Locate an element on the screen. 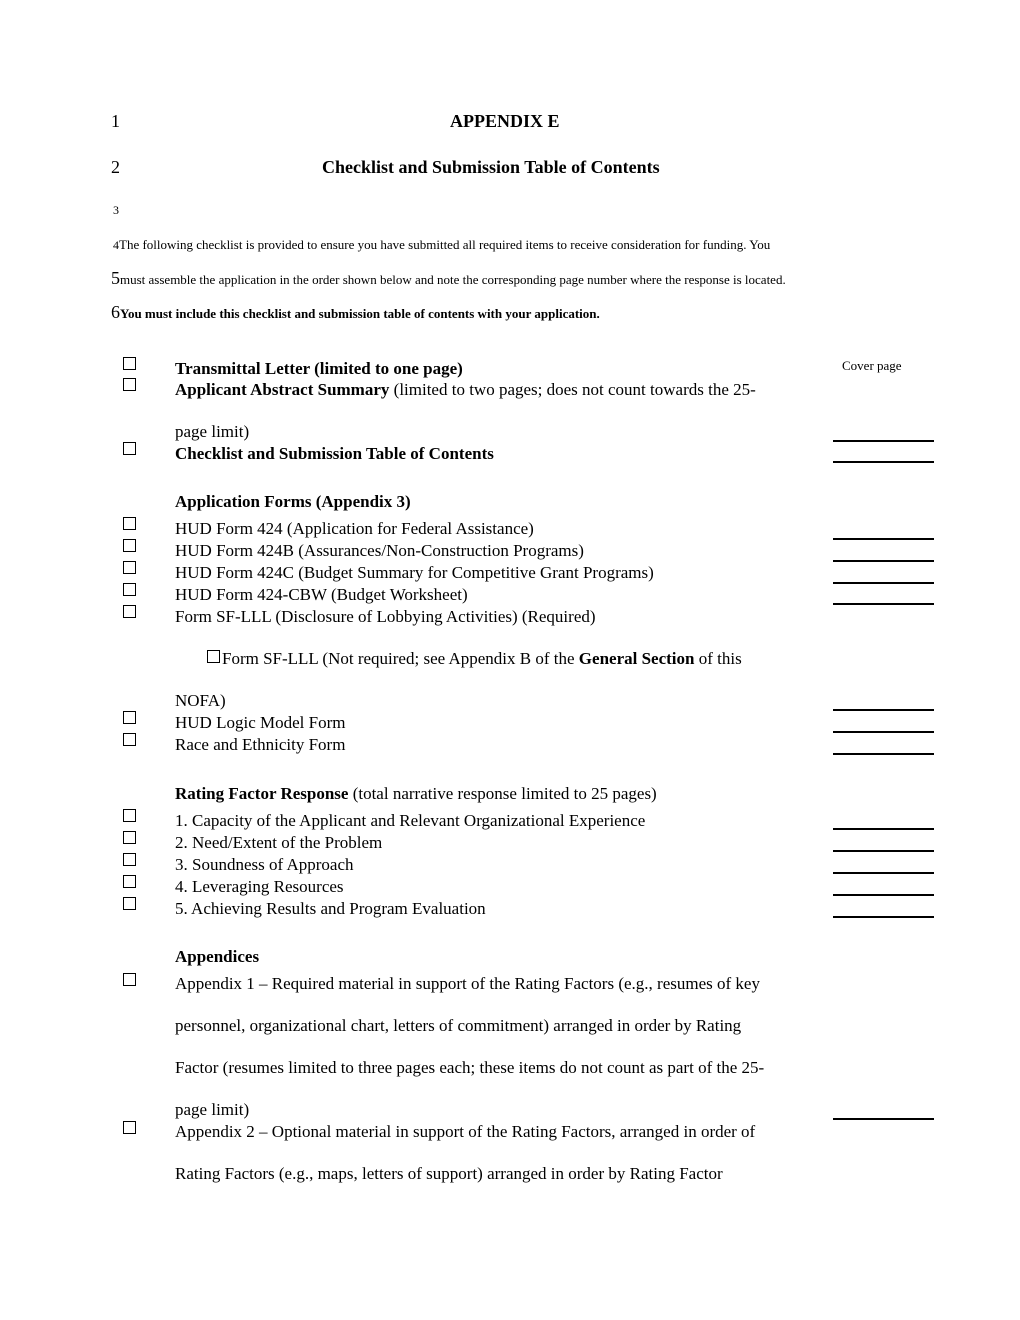 The height and width of the screenshot is (1320, 1020). item-form: HUD Logic Model Form is located at coordinates (260, 722).